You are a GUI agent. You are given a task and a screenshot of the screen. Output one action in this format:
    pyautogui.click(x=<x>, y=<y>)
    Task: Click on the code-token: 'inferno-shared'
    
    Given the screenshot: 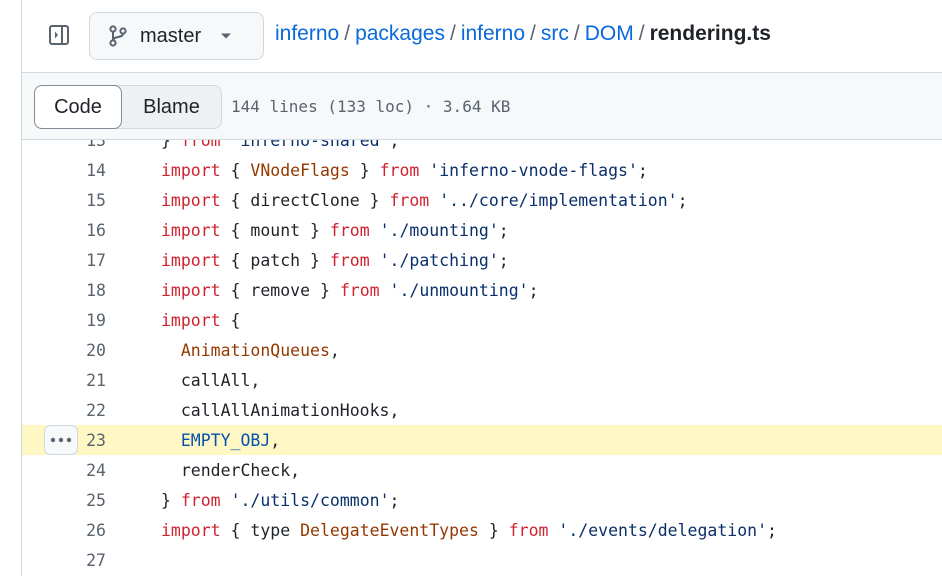 What is the action you would take?
    pyautogui.click(x=310, y=145)
    